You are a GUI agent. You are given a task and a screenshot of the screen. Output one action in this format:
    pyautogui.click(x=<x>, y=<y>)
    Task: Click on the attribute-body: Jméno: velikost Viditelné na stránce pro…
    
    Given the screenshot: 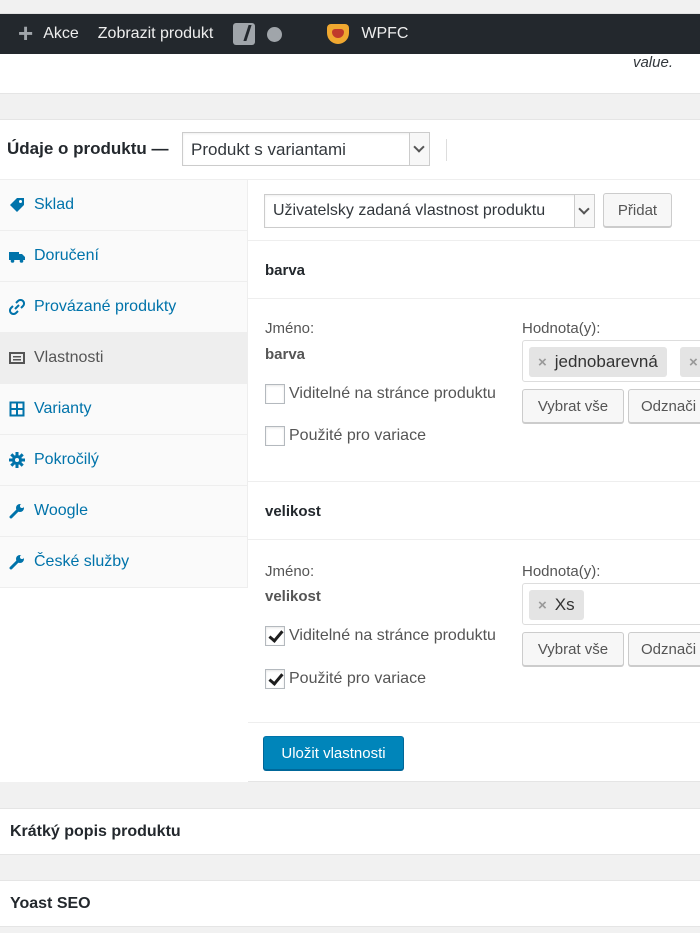 What is the action you would take?
    pyautogui.click(x=474, y=631)
    